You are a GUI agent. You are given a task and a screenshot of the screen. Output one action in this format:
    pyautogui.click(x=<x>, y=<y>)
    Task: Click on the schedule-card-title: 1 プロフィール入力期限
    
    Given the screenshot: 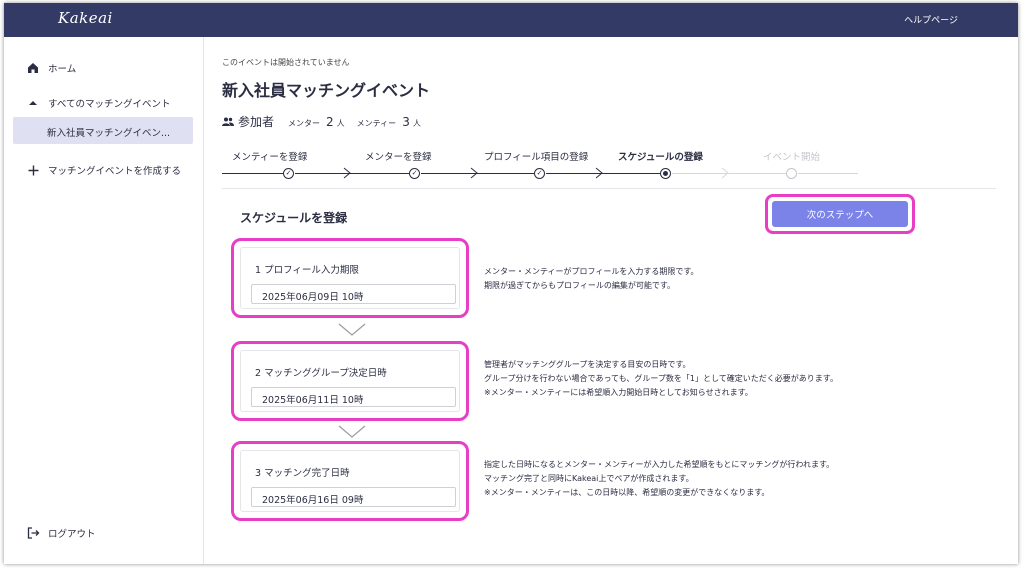 What is the action you would take?
    pyautogui.click(x=307, y=270)
    